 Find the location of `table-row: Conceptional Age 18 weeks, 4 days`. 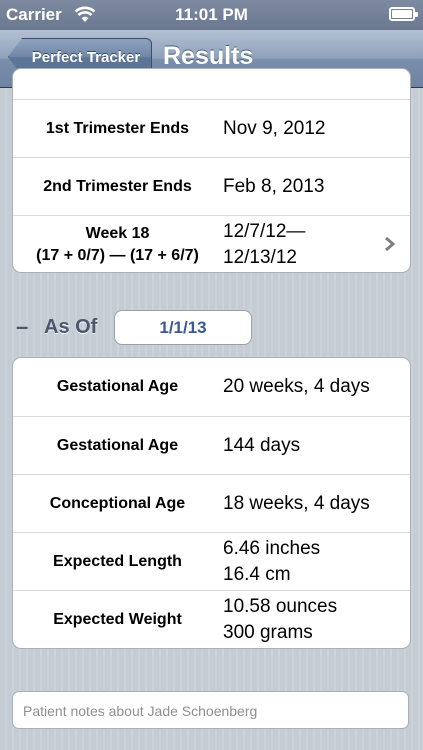

table-row: Conceptional Age 18 weeks, 4 days is located at coordinates (211, 503).